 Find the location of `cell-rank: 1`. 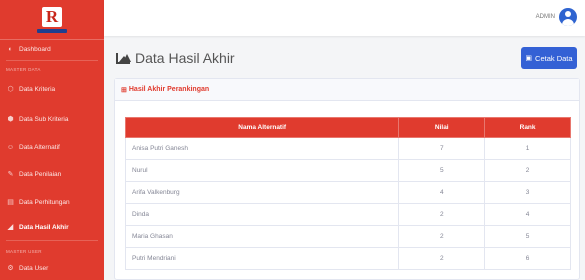

cell-rank: 1 is located at coordinates (527, 148).